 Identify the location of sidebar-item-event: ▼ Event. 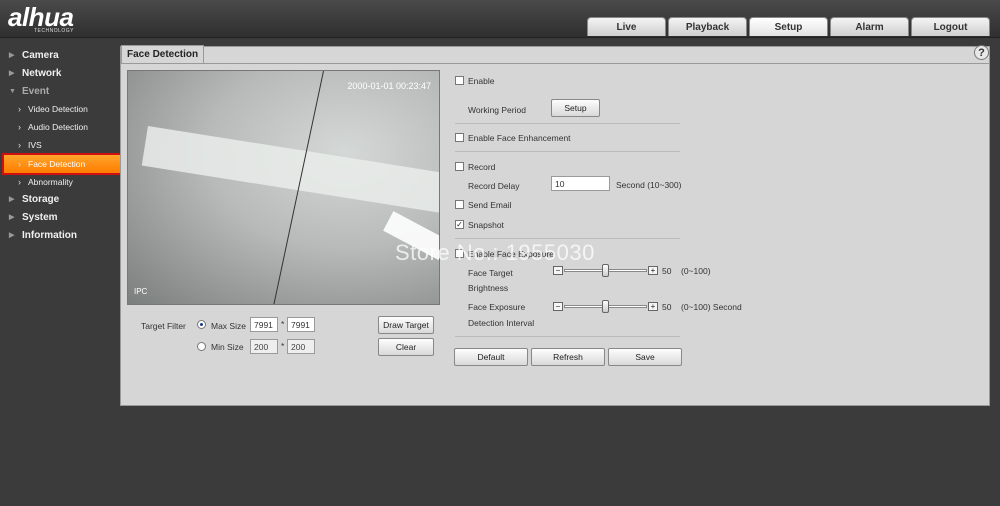
(60, 91).